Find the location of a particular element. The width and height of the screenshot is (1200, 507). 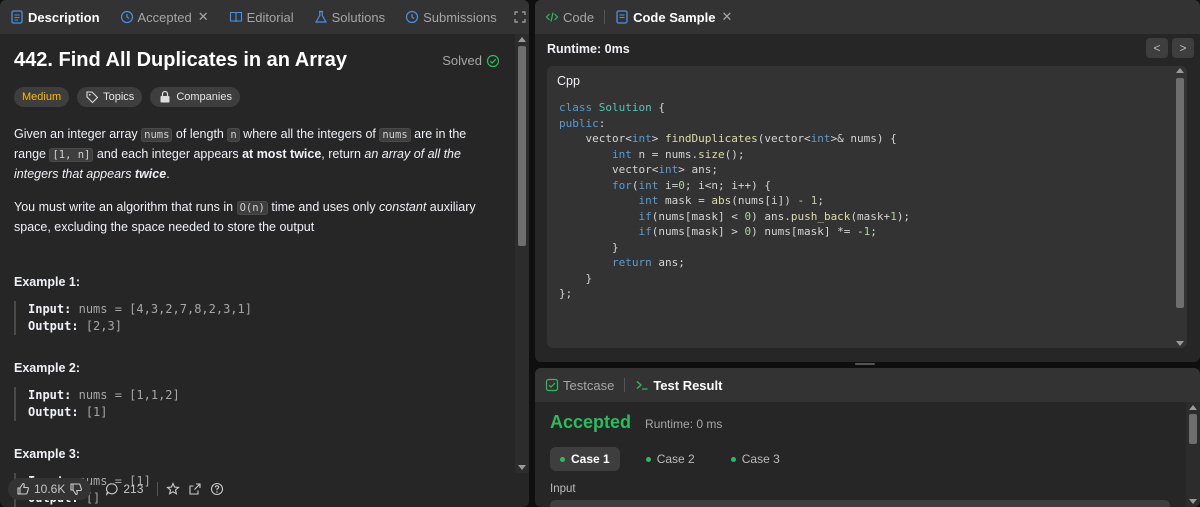

next-sample-button: > is located at coordinates (1183, 48).